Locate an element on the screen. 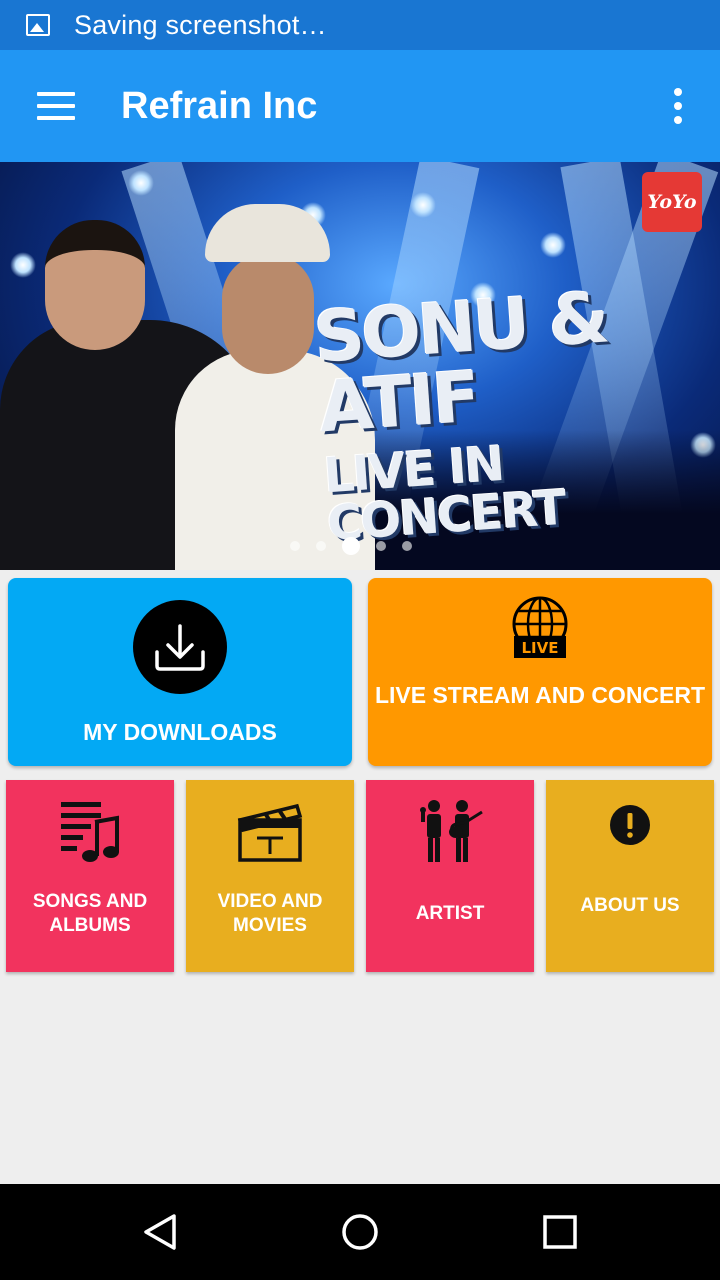 The height and width of the screenshot is (1280, 720). songs-albums-button: SONGS AND ALBUMS is located at coordinates (90, 876).